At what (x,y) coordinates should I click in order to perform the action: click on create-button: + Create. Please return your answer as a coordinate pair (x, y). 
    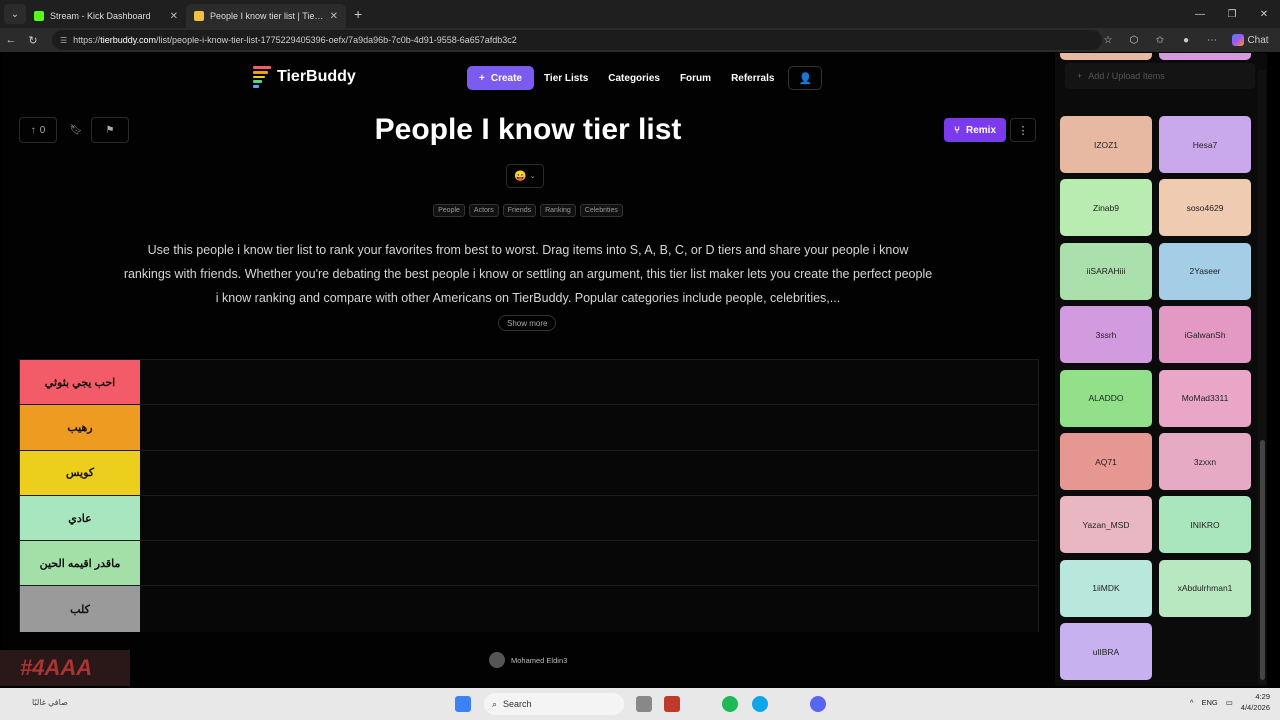
    Looking at the image, I should click on (500, 78).